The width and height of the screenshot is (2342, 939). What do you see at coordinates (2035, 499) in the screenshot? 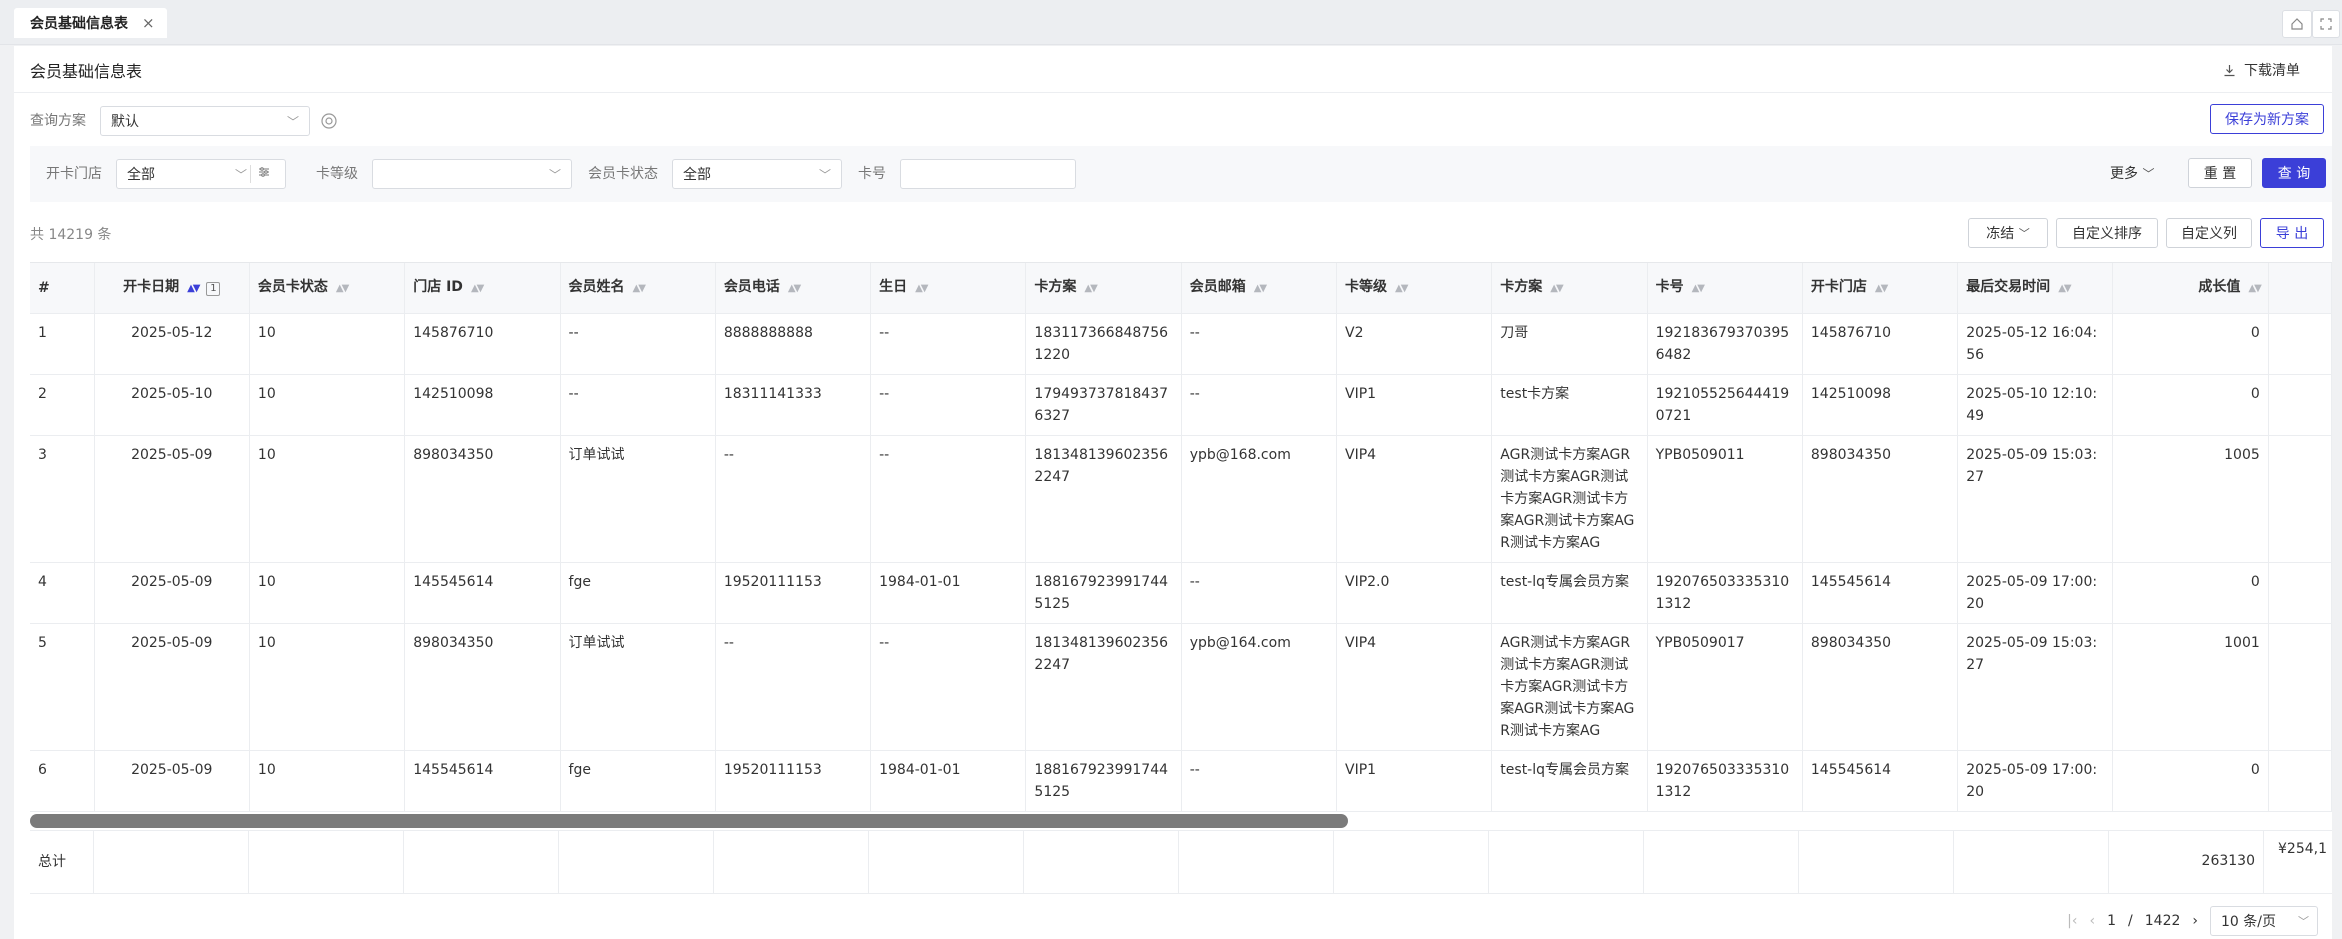
I see `table-cell: 2025-05-09 15:03:27` at bounding box center [2035, 499].